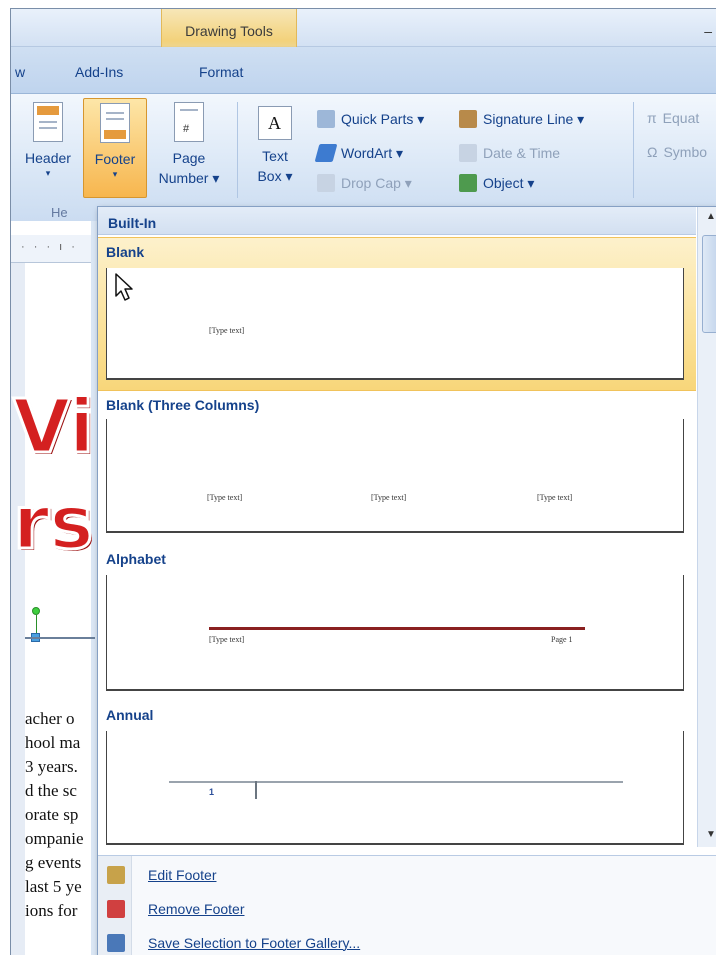  What do you see at coordinates (54, 838) in the screenshot?
I see `body-text-line: ompanie` at bounding box center [54, 838].